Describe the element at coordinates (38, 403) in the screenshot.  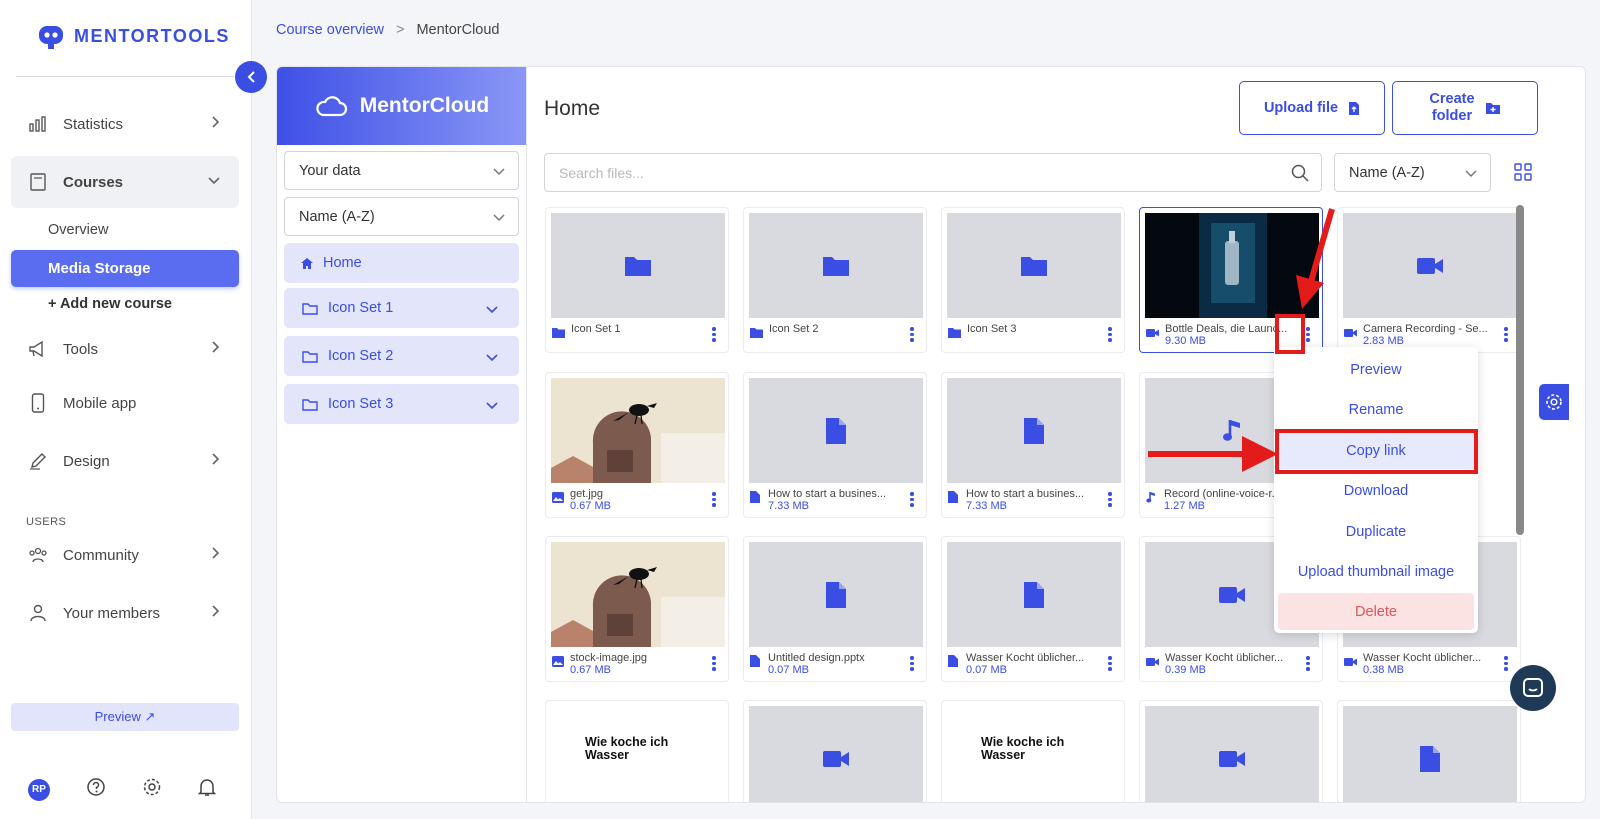
I see `mobile-phone-icon` at that location.